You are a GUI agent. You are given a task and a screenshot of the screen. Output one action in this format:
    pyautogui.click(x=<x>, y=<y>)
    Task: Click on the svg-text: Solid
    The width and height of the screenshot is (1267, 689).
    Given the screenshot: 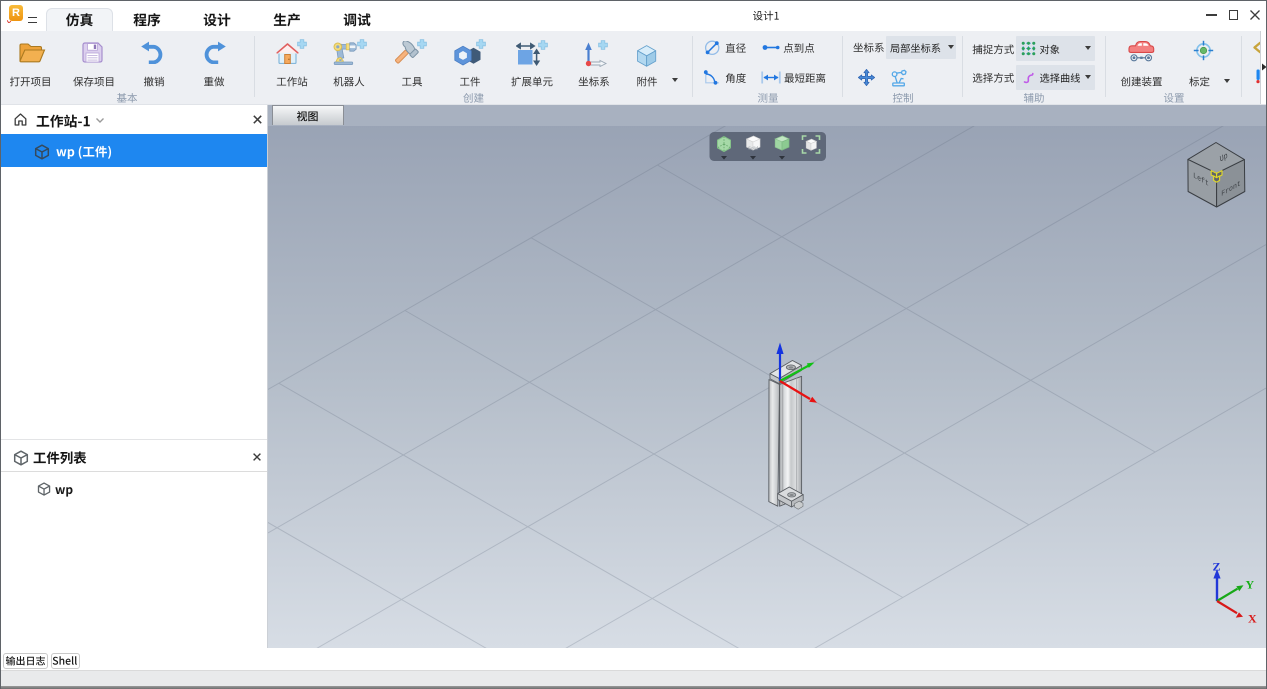 What is the action you would take?
    pyautogui.click(x=753, y=148)
    